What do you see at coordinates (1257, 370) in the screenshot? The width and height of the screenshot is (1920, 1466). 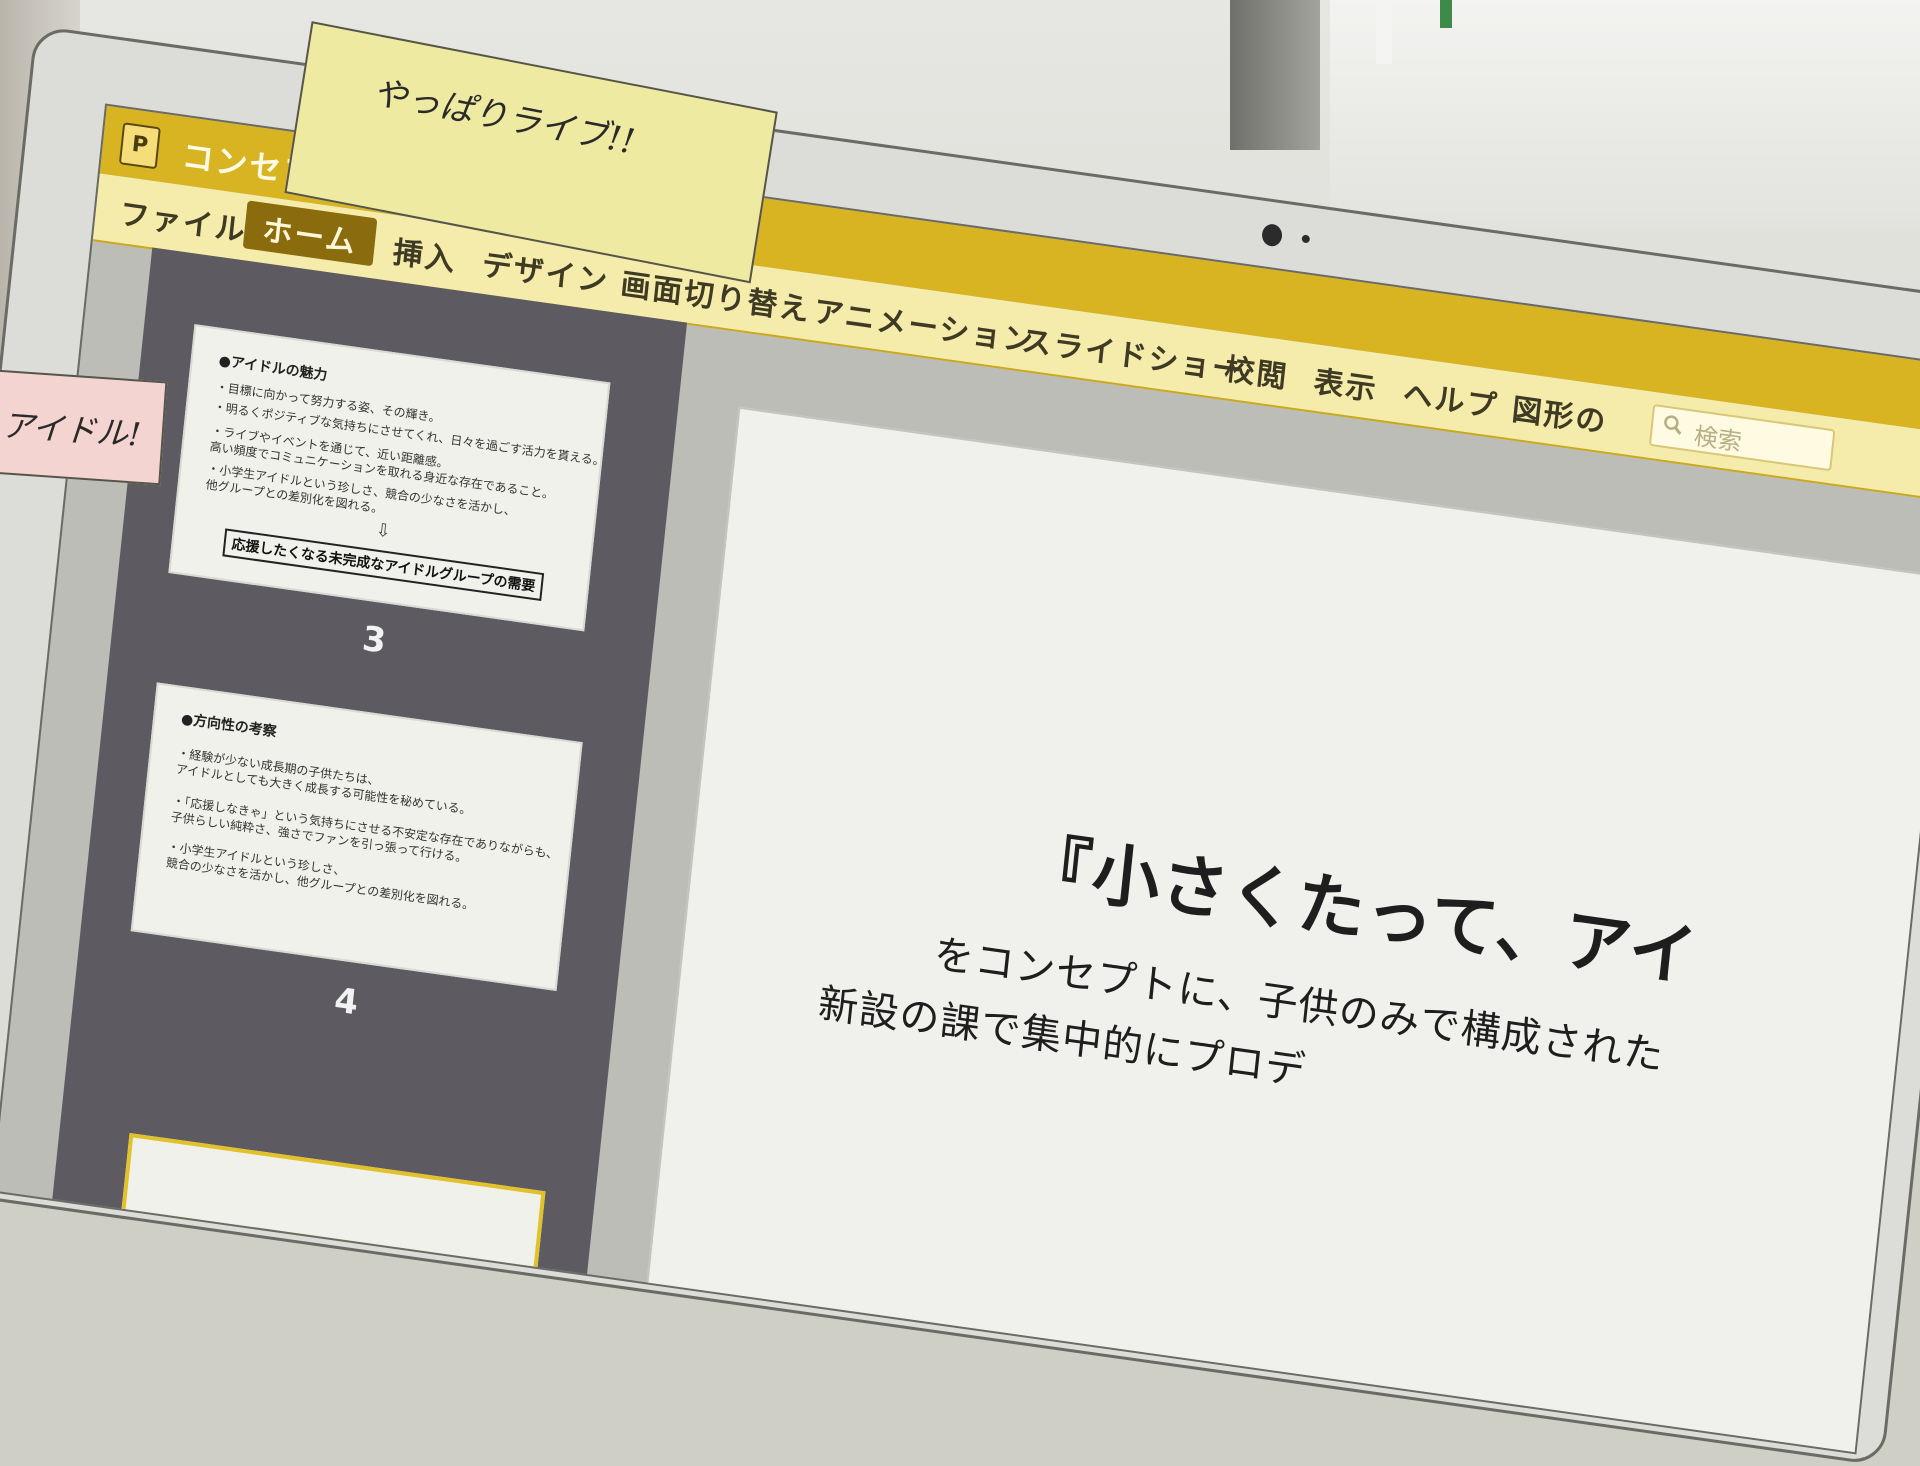 I see `tab-review: 校閲` at bounding box center [1257, 370].